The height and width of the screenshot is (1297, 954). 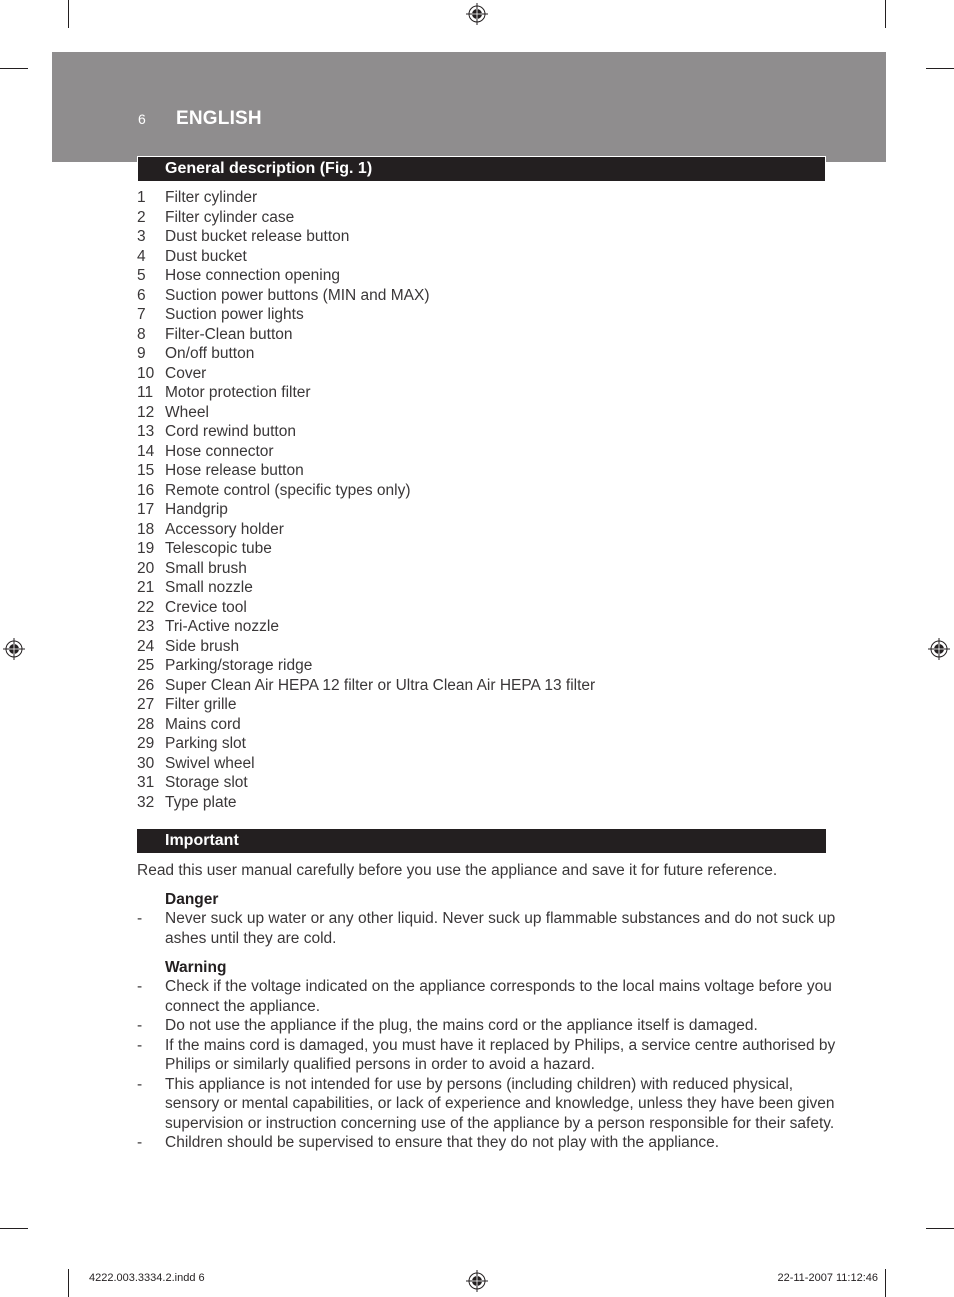 I want to click on item-number: 31, so click(x=146, y=782).